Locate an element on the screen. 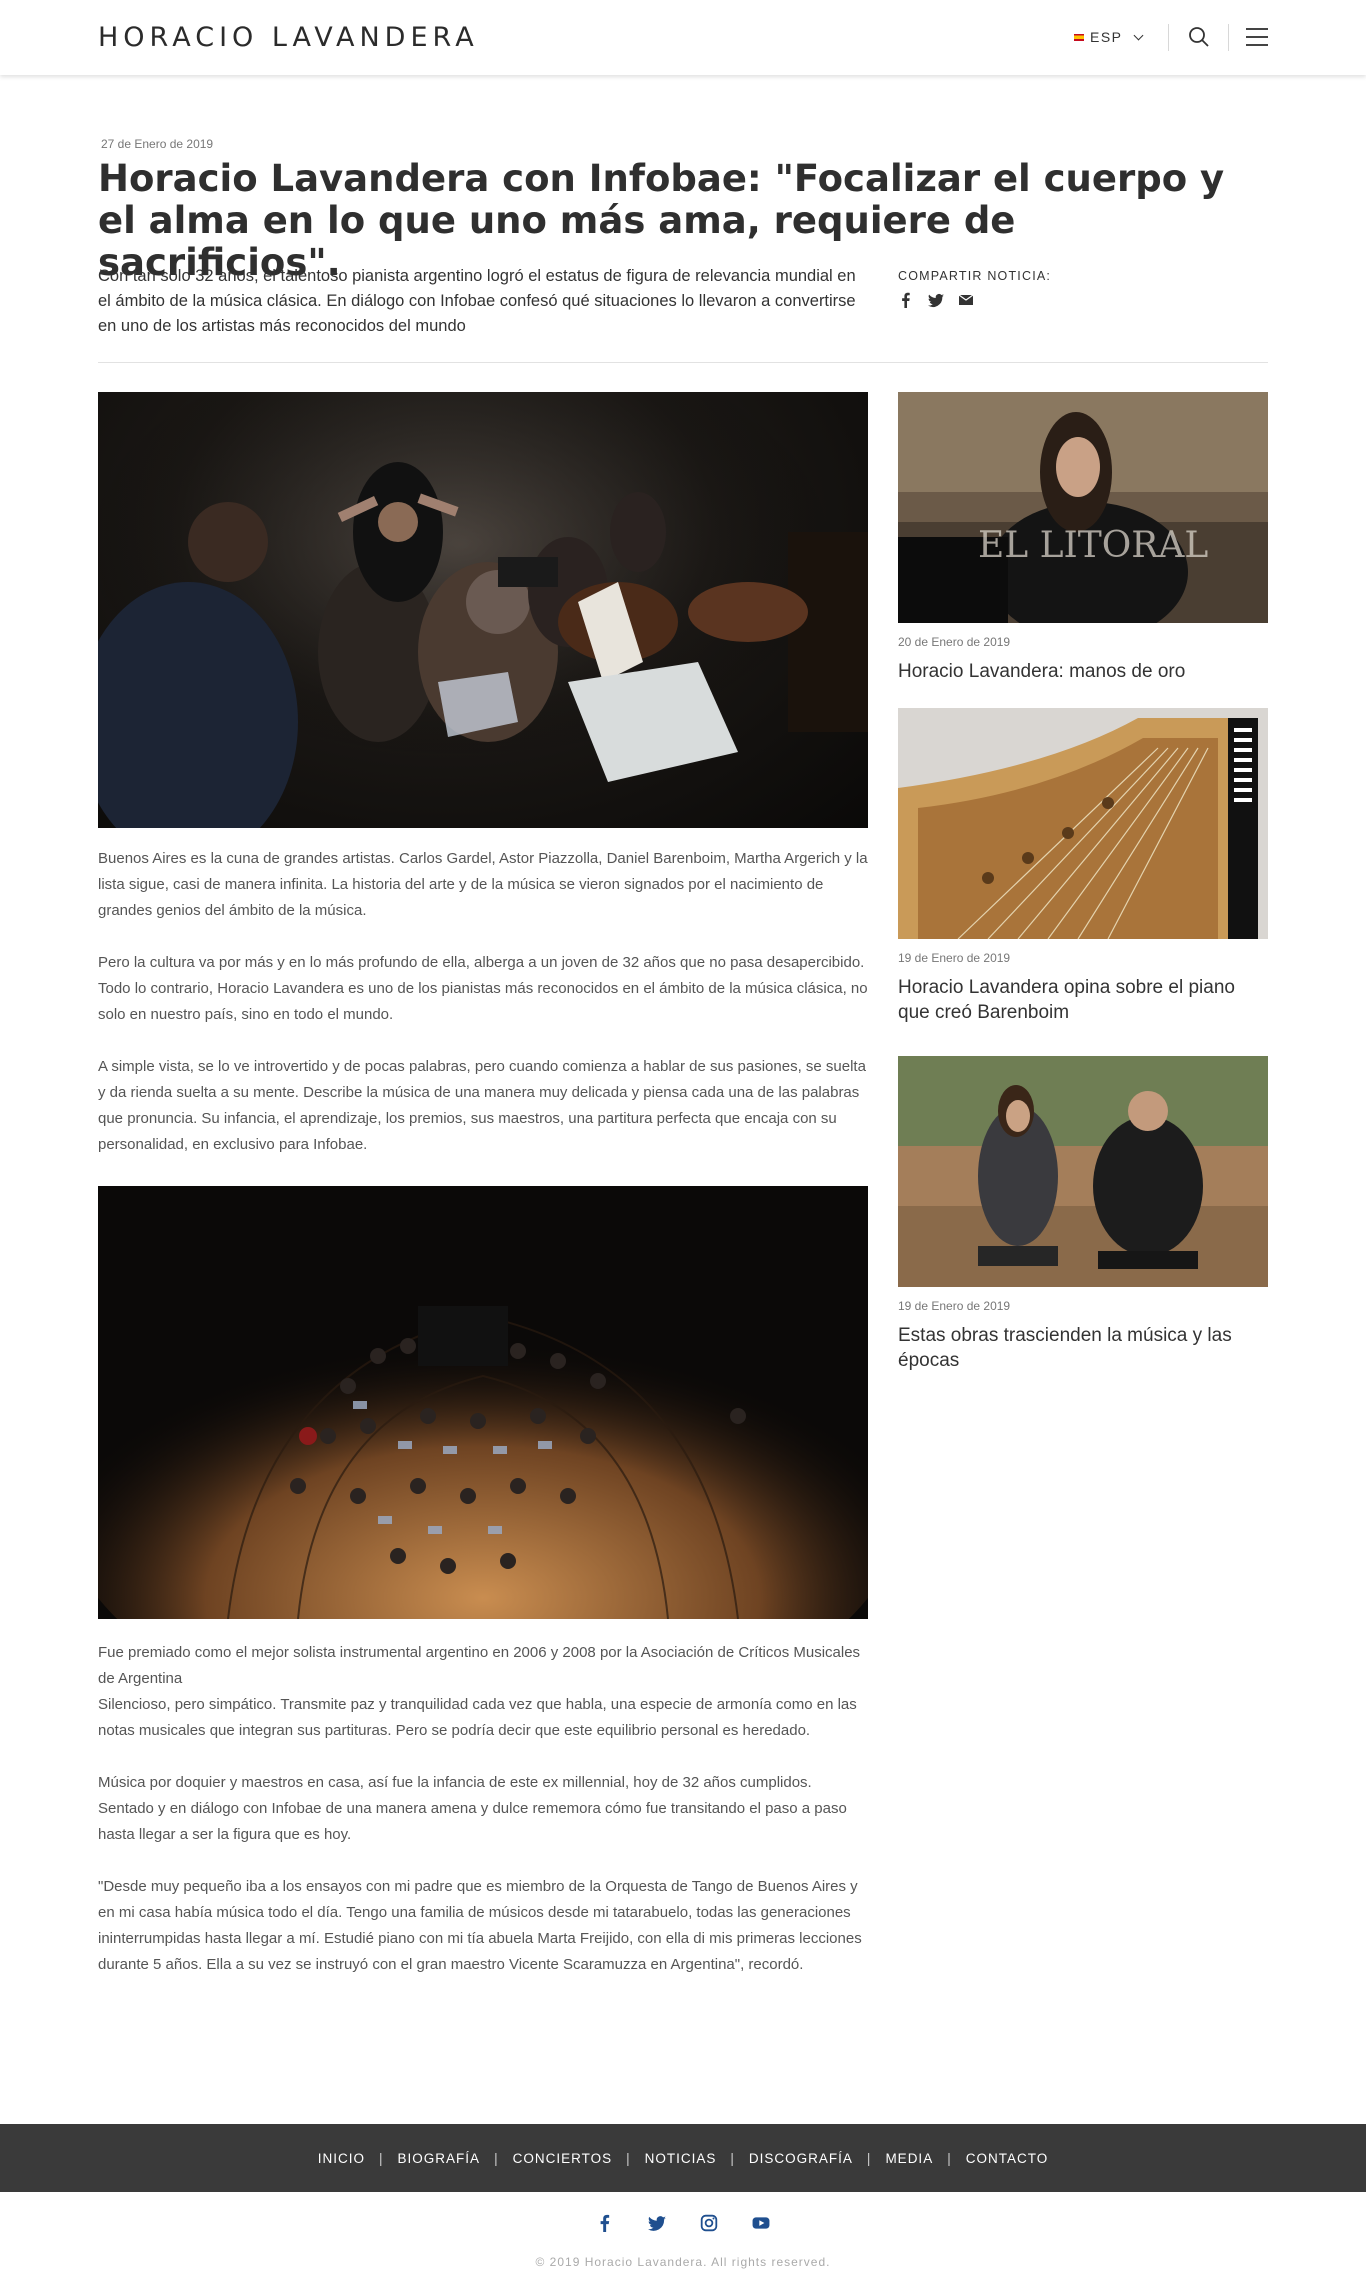  footer-link-noticias: NOTICIAS is located at coordinates (681, 2158).